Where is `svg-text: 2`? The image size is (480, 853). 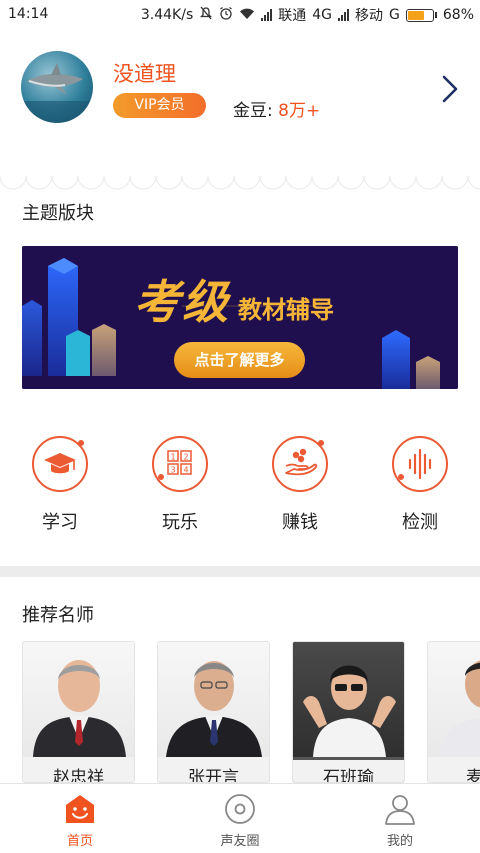
svg-text: 2 is located at coordinates (185, 457).